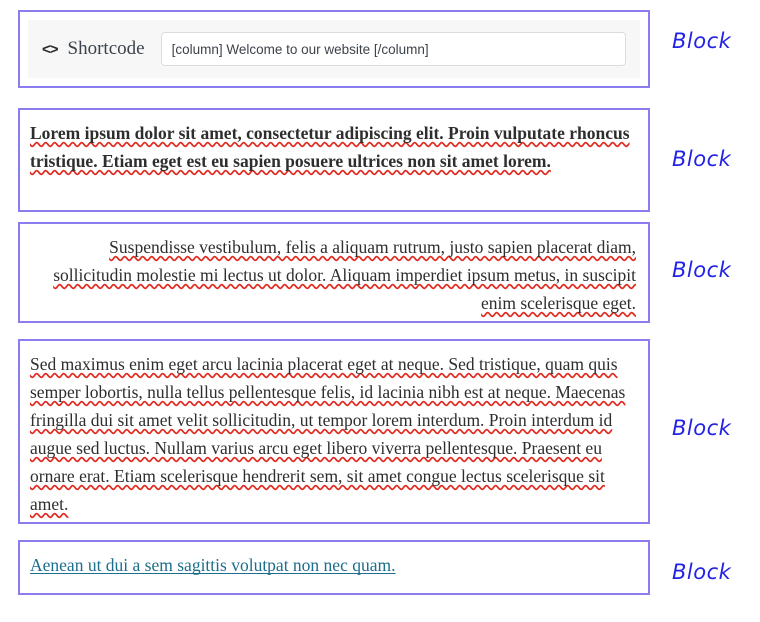  Describe the element at coordinates (702, 572) in the screenshot. I see `annotation-block-5: Block` at that location.